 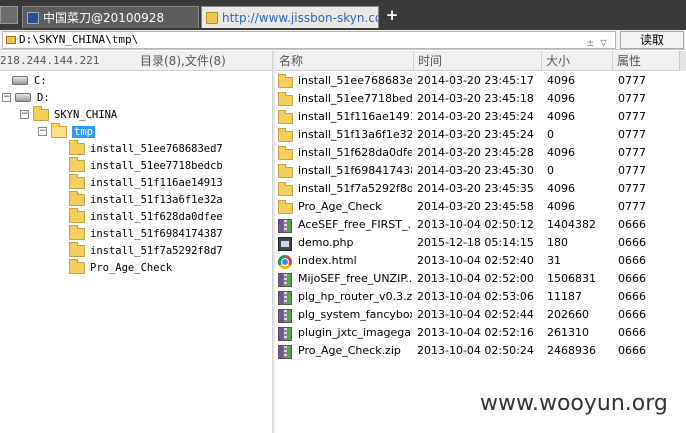 I want to click on tree-item: − D:, so click(x=26, y=97).